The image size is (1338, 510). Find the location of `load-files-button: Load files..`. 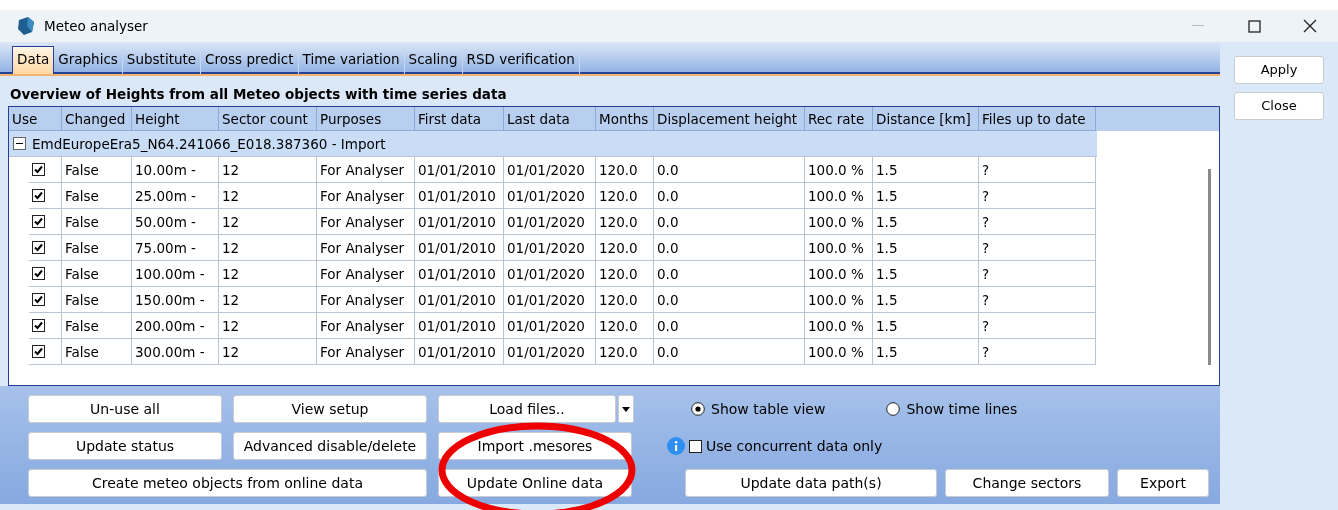

load-files-button: Load files.. is located at coordinates (527, 409).